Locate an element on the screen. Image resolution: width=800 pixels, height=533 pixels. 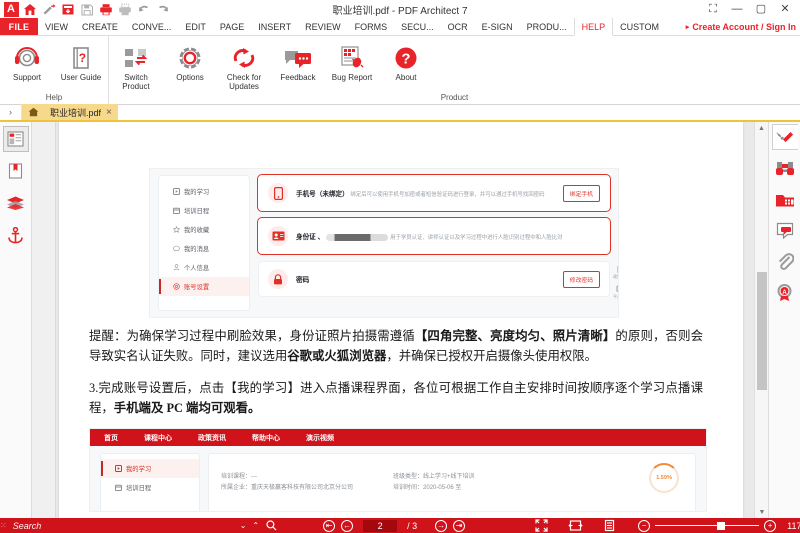
document-tab-label: 职业培训.pdf is located at coordinates (76, 112).